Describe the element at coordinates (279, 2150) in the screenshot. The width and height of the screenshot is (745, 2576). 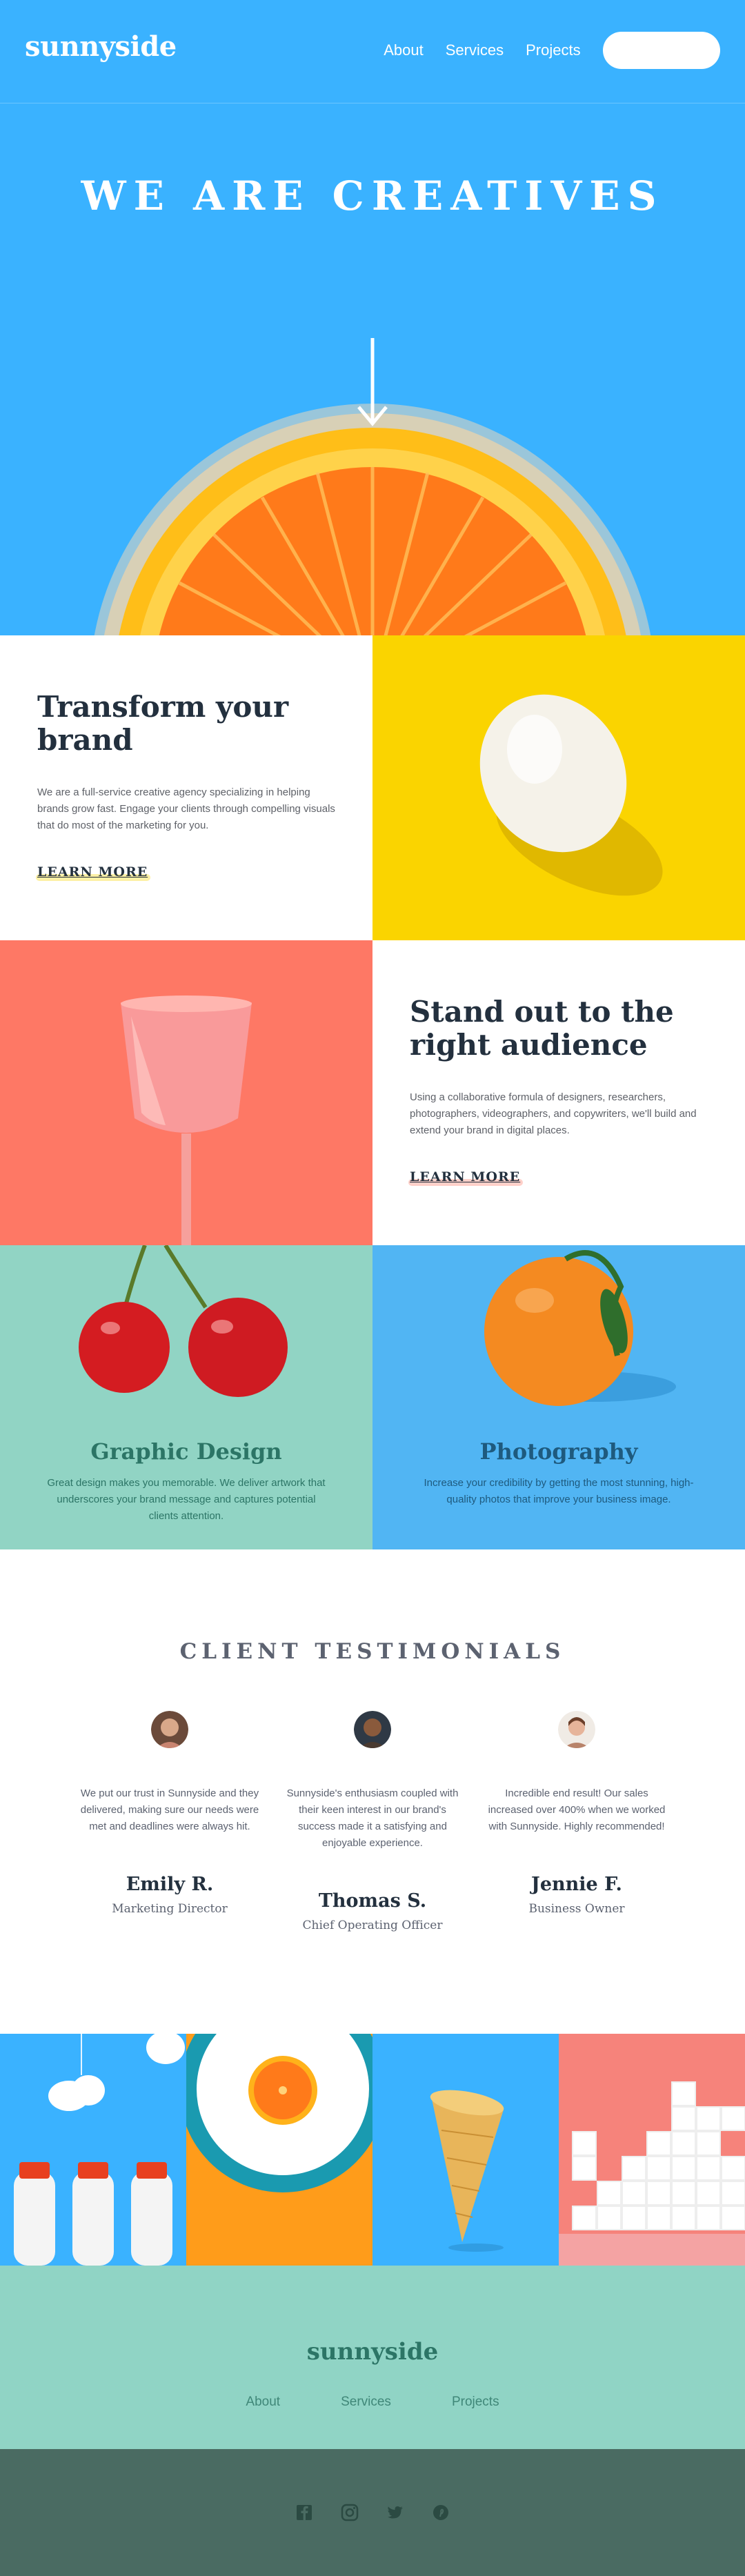
I see `gallery-orange-plate` at that location.